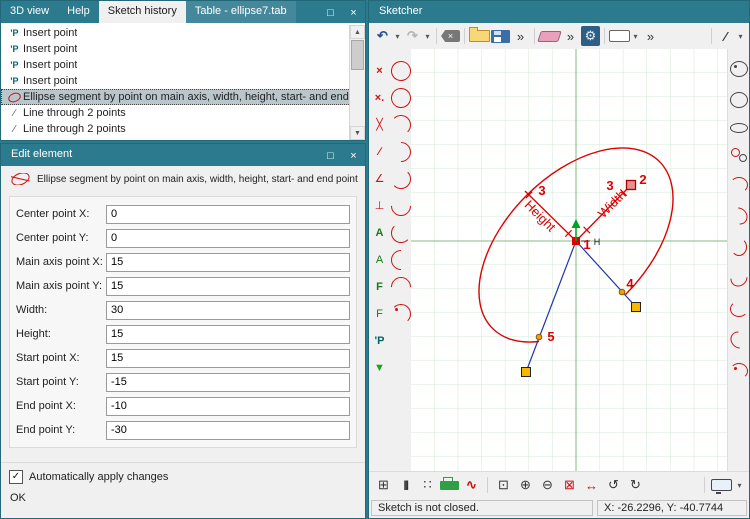 The image size is (750, 519). I want to click on circular-arc-7-tool-icon, so click(738, 371).